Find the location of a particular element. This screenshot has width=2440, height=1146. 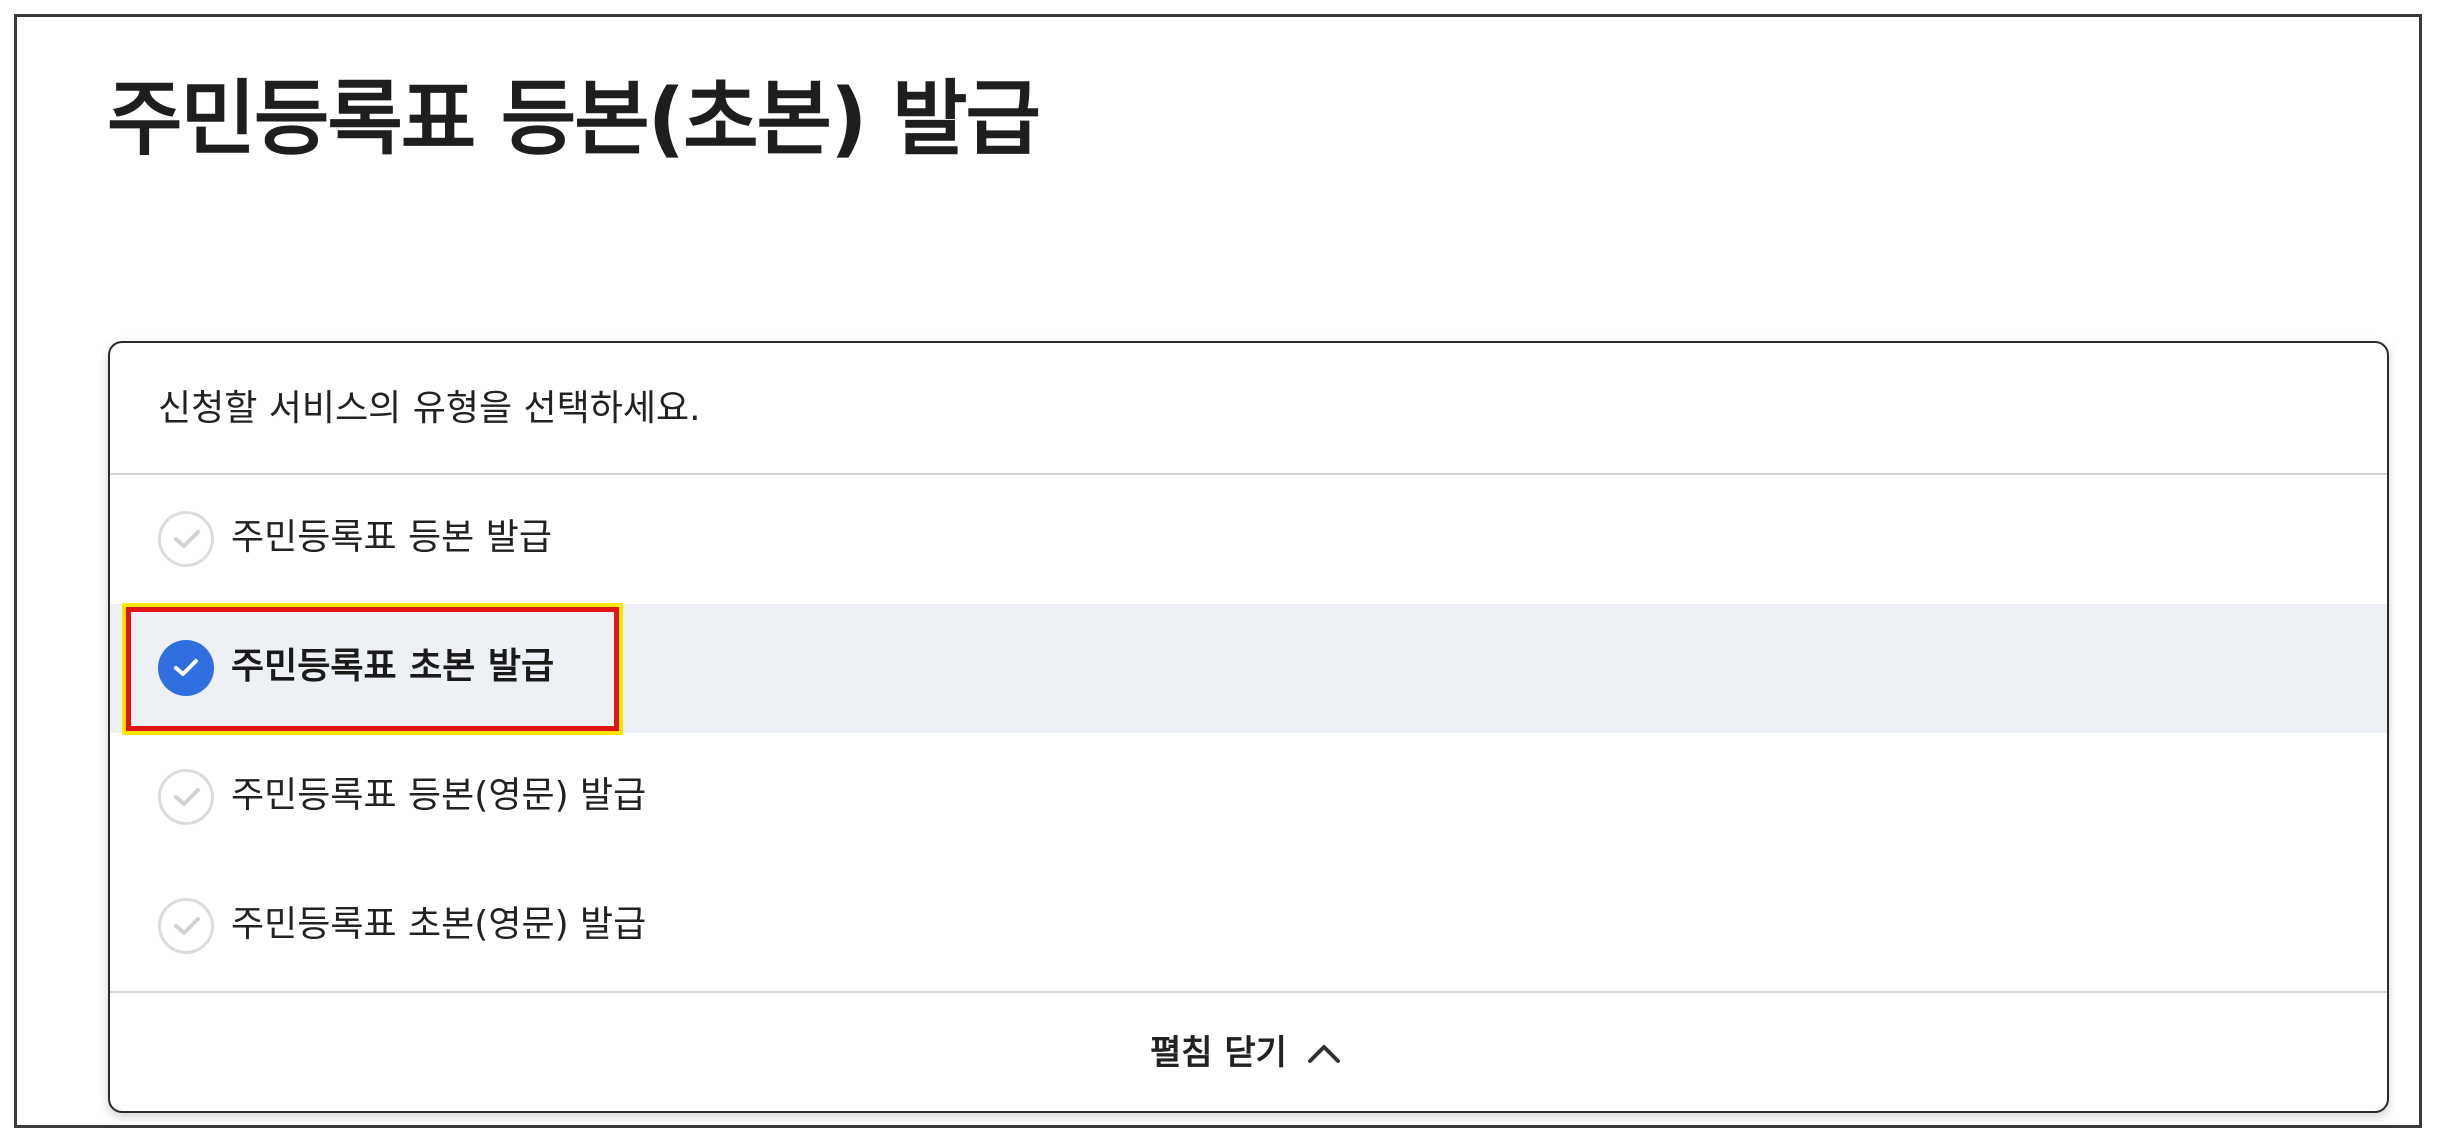

panel-header: 신청할 서비스의 유형을 선택하세요. is located at coordinates (1248, 409).